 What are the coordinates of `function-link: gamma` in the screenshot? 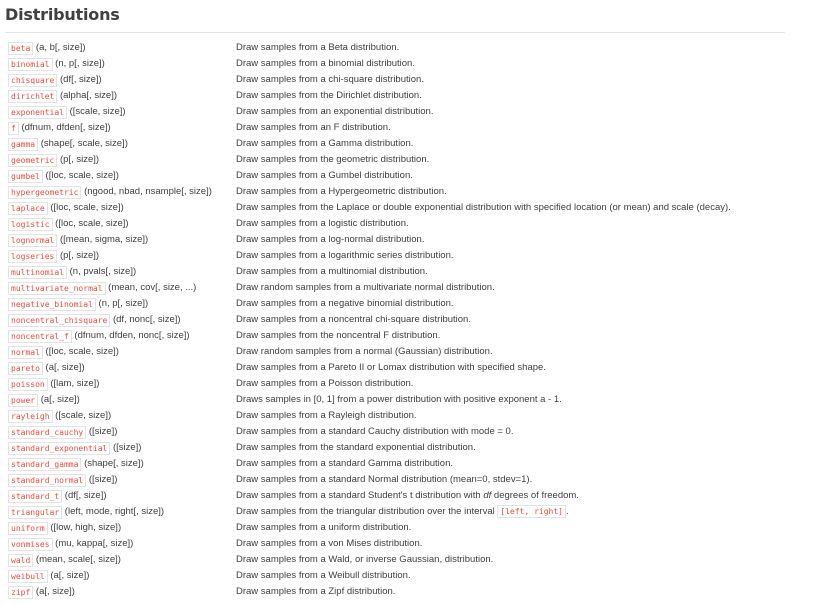 It's located at (23, 144).